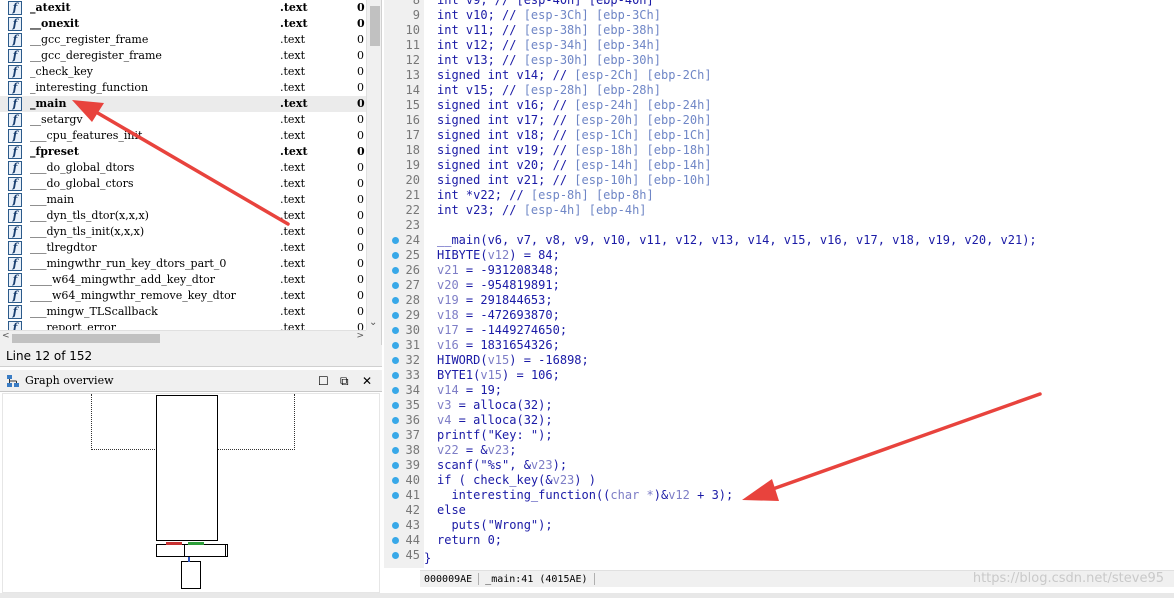  What do you see at coordinates (779, 555) in the screenshot?
I see `code-line: 45` at bounding box center [779, 555].